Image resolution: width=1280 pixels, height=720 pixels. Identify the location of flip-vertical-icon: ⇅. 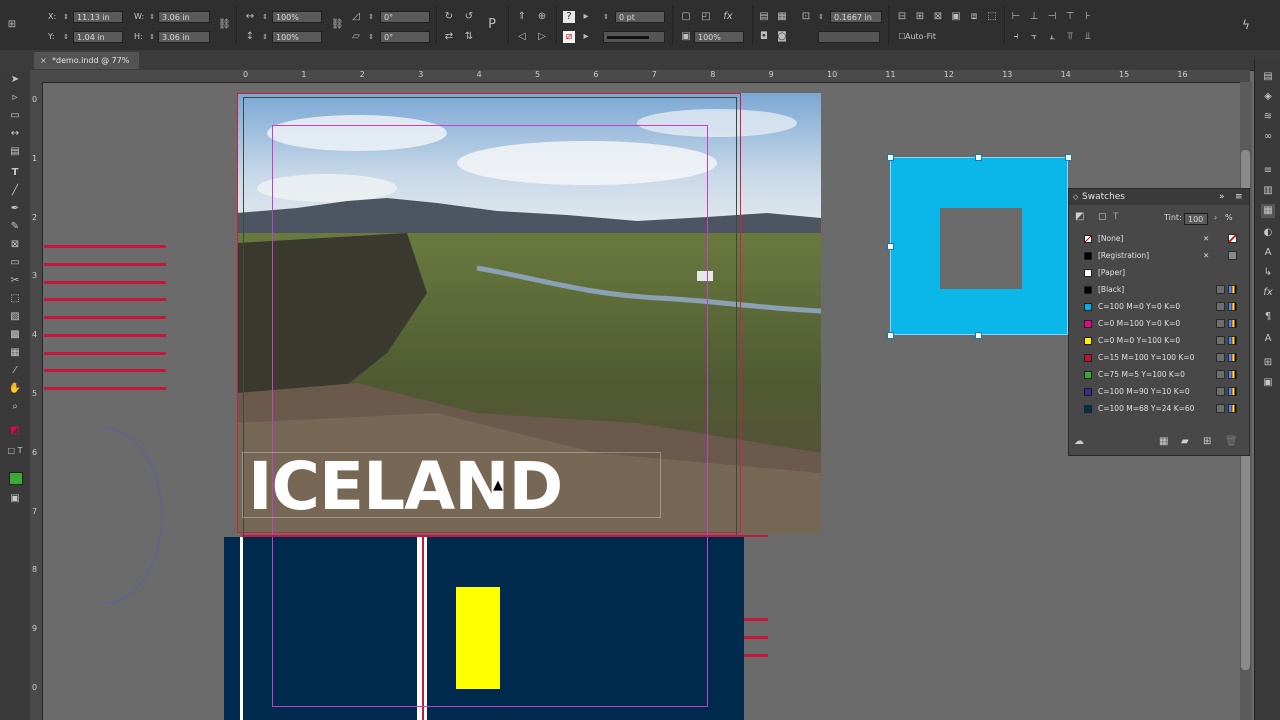
(469, 37).